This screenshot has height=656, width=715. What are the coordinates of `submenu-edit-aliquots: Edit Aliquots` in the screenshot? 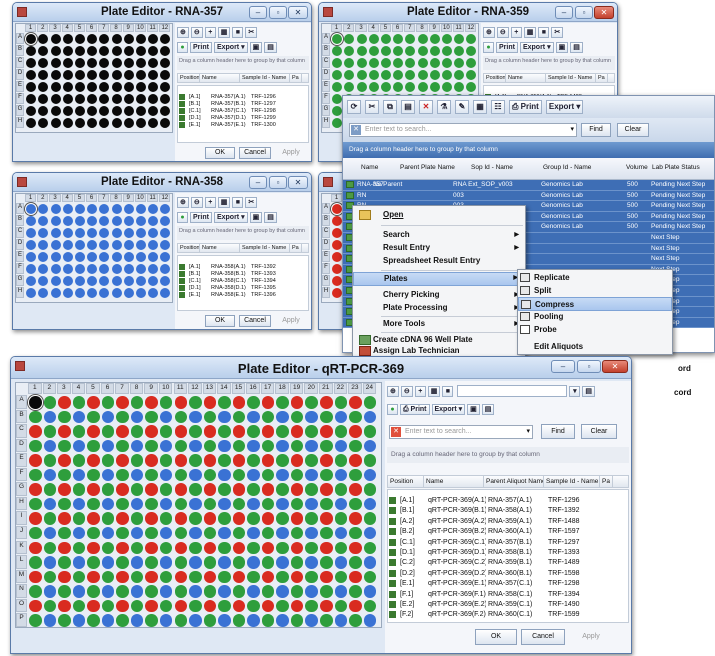 It's located at (595, 347).